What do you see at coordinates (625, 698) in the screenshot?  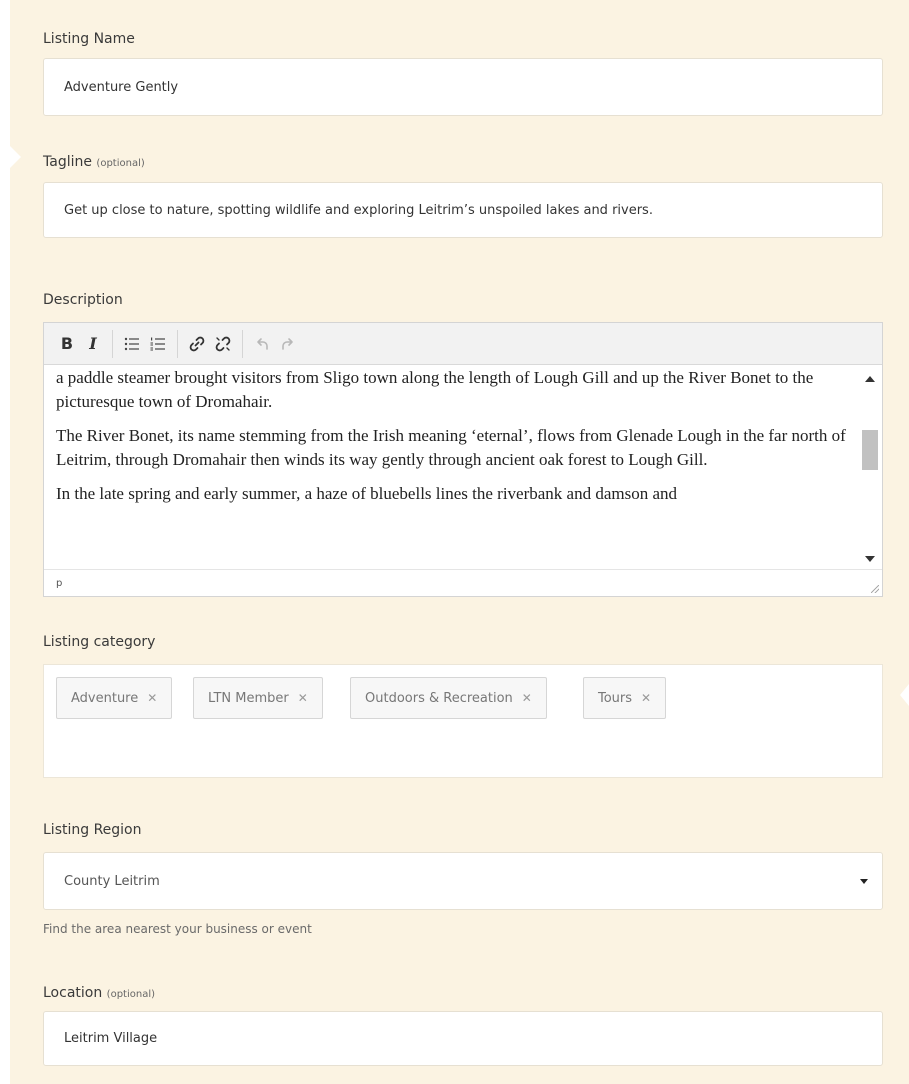 I see `category-tag: Tours ✕` at bounding box center [625, 698].